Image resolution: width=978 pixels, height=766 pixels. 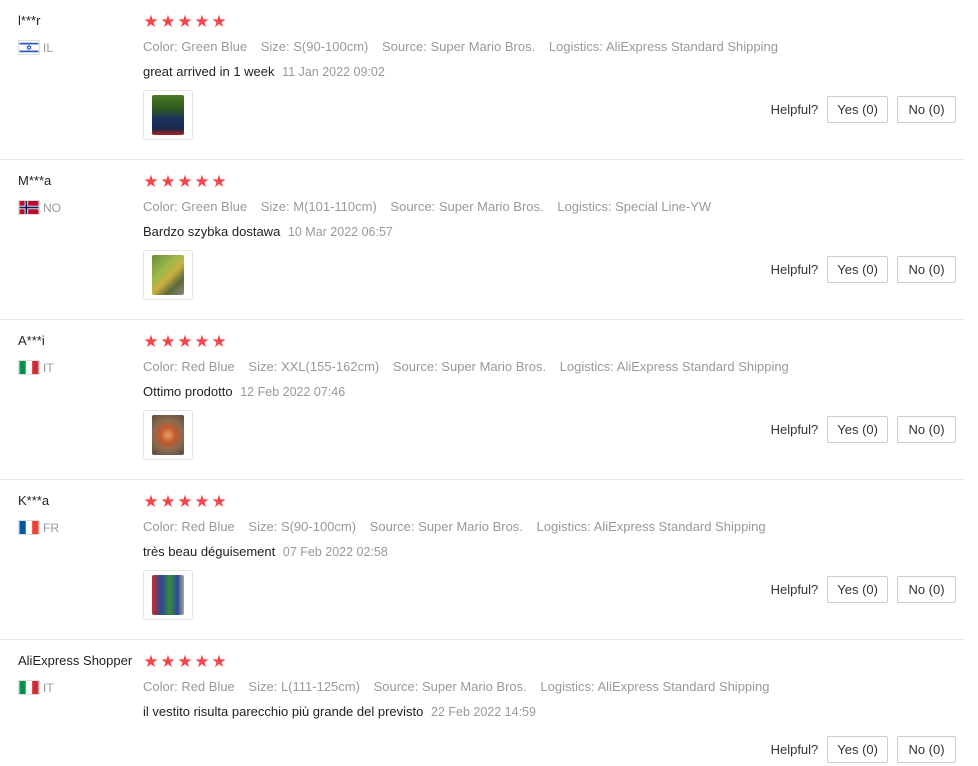 What do you see at coordinates (52, 207) in the screenshot?
I see `country-code: NO` at bounding box center [52, 207].